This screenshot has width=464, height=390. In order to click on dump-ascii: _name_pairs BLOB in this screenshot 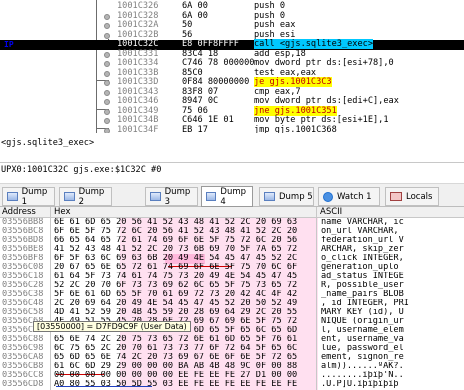, I will do `click(362, 294)`.